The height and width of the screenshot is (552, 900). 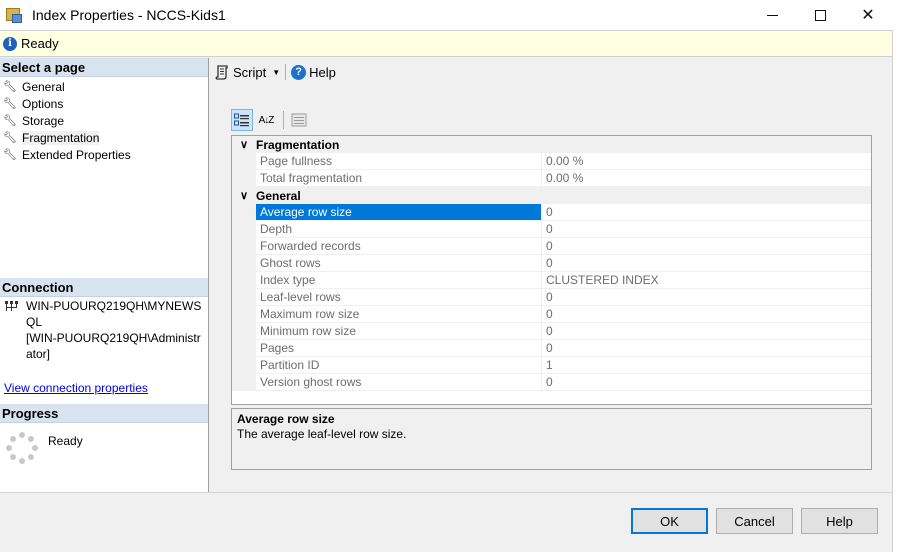 I want to click on minimize-button, so click(x=772, y=15).